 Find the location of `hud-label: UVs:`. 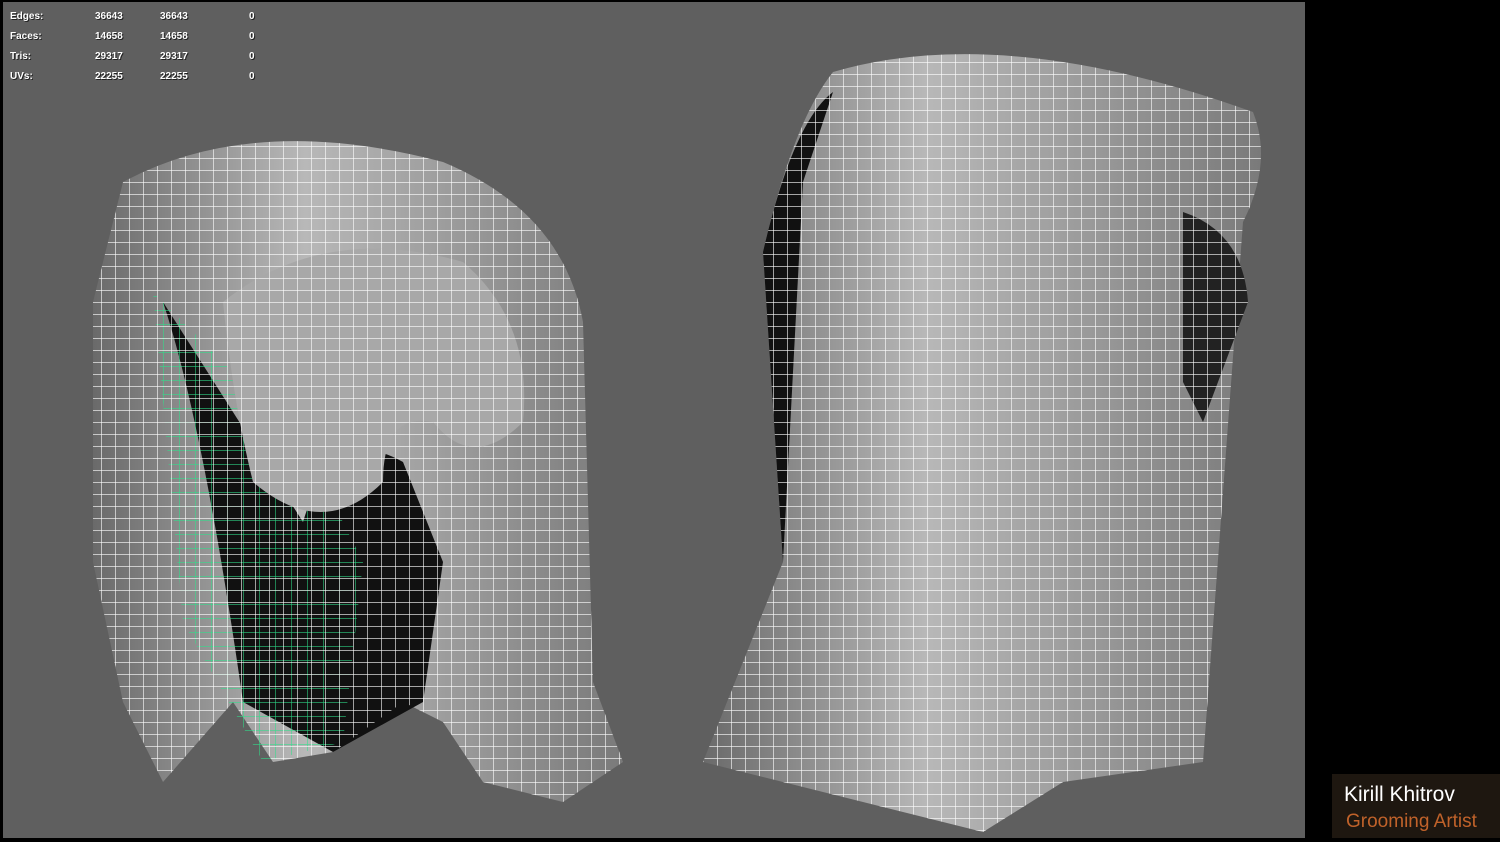

hud-label: UVs: is located at coordinates (21, 76).